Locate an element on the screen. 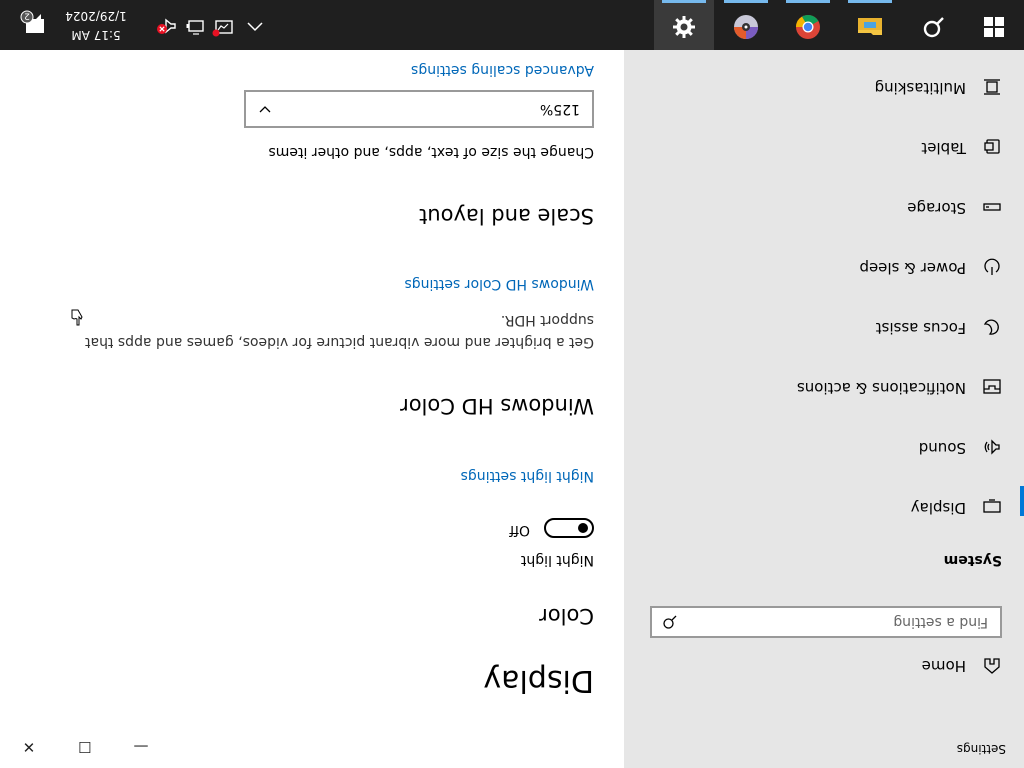  taskbar: 5:17 AM 1/29/2024 2 is located at coordinates (512, 25).